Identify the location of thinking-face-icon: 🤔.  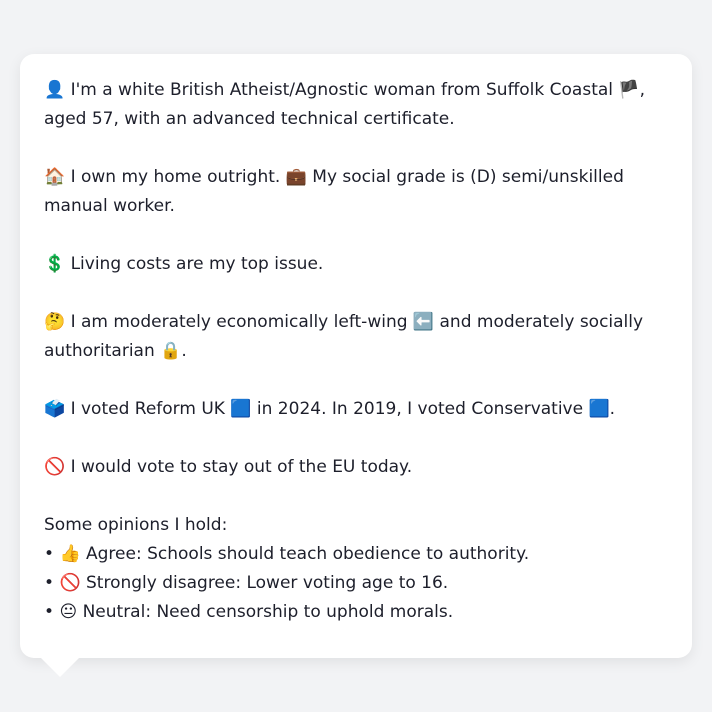
(55, 322).